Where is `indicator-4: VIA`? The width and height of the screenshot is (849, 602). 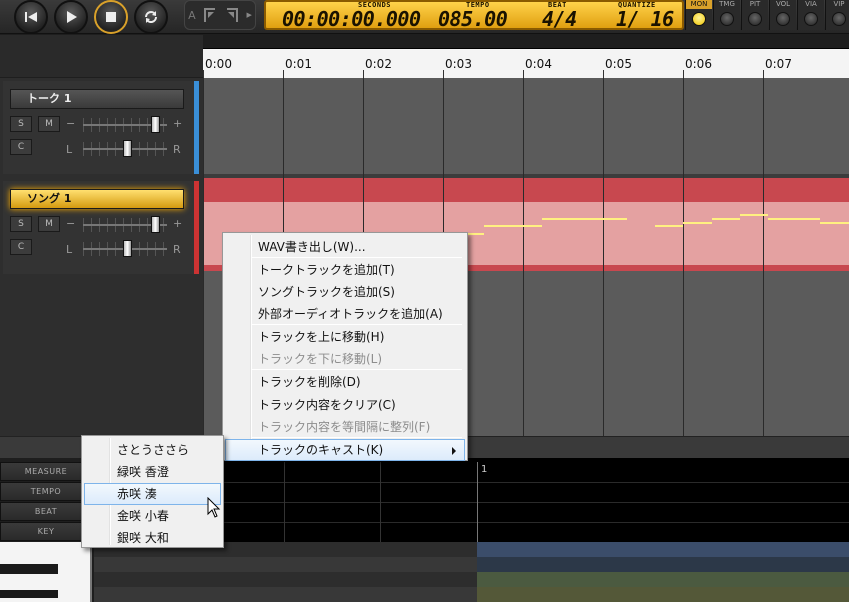 indicator-4: VIA is located at coordinates (810, 15).